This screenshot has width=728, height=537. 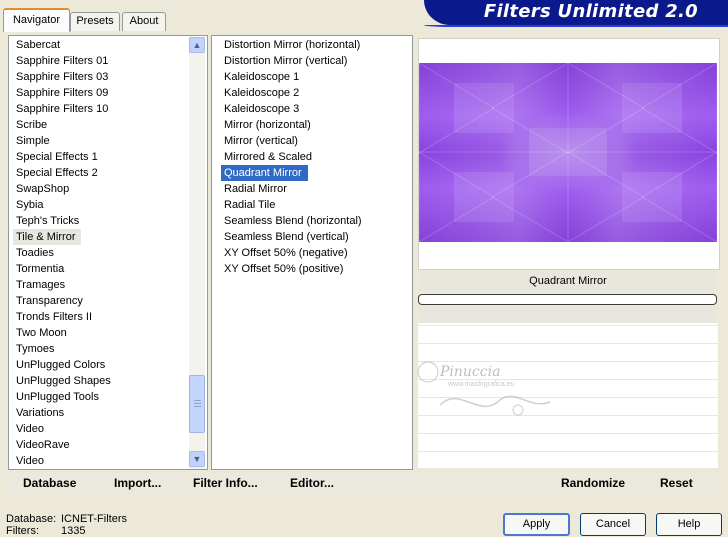 What do you see at coordinates (101, 349) in the screenshot?
I see `category-item: Tymoes` at bounding box center [101, 349].